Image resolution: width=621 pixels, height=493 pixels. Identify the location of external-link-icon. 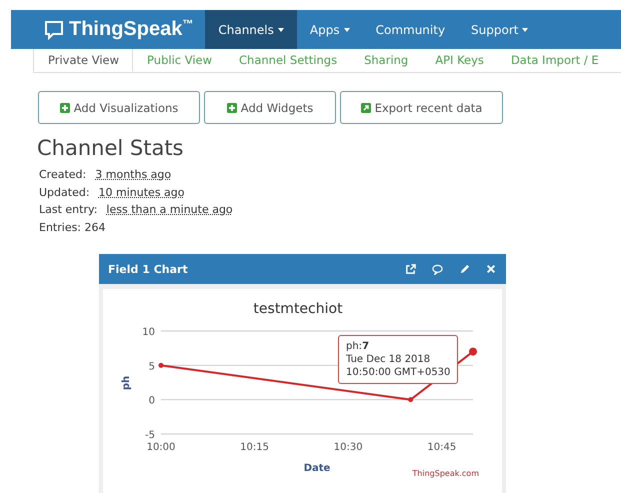
(410, 269).